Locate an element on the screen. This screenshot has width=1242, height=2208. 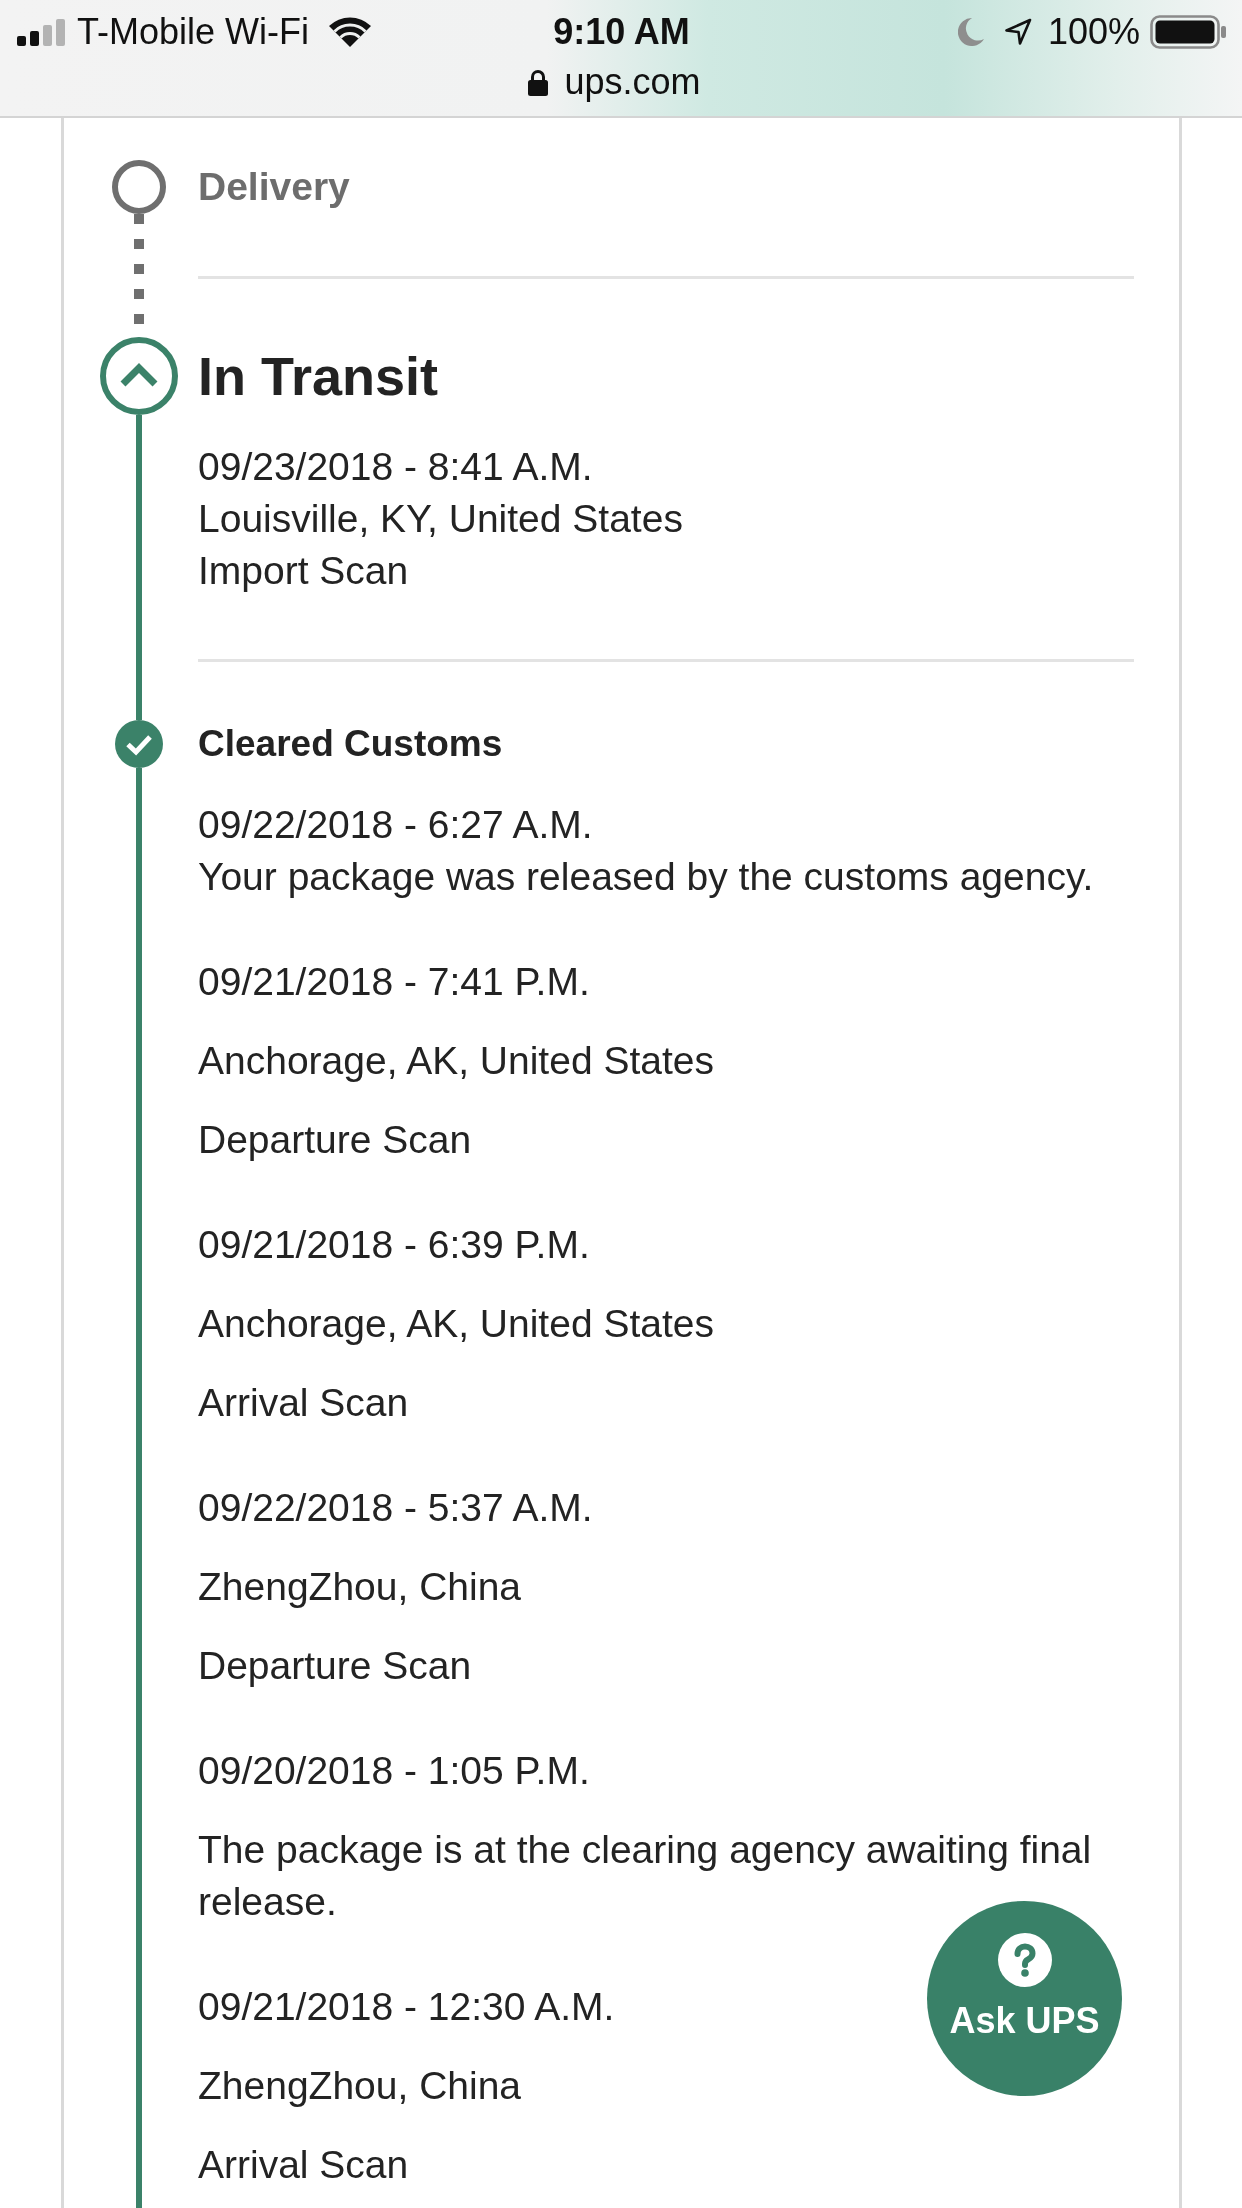
battery-icon is located at coordinates (1188, 32).